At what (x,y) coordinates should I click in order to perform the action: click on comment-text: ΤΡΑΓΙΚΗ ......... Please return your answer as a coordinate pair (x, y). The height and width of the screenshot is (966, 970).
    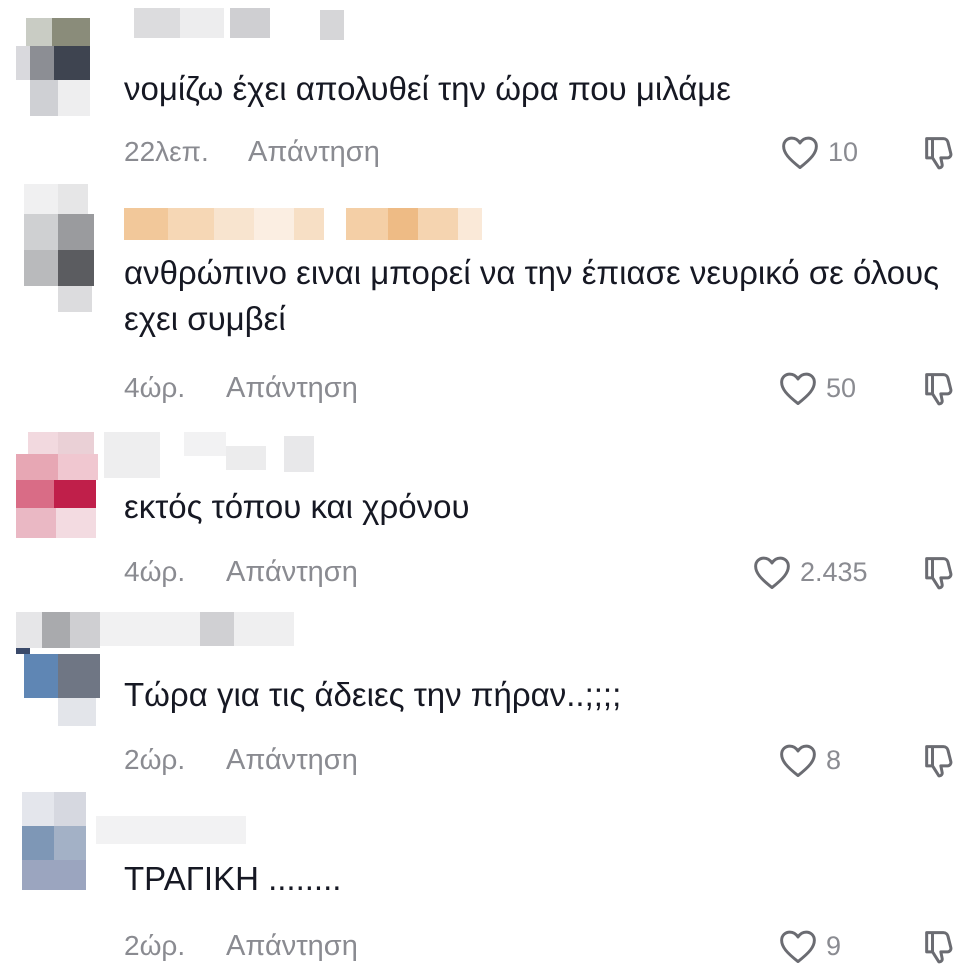
    Looking at the image, I should click on (233, 878).